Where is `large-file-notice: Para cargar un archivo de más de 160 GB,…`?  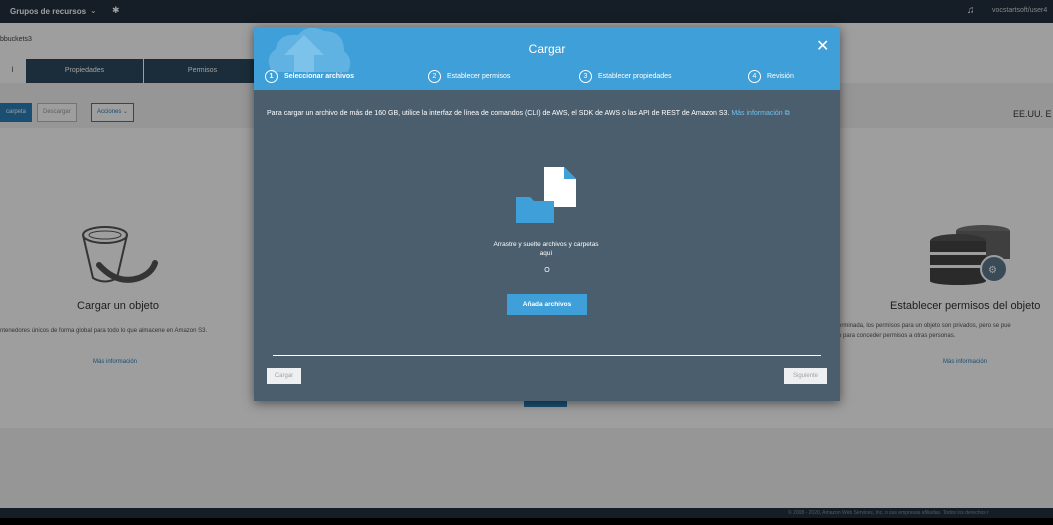
large-file-notice: Para cargar un archivo de más de 160 GB,… is located at coordinates (537, 113).